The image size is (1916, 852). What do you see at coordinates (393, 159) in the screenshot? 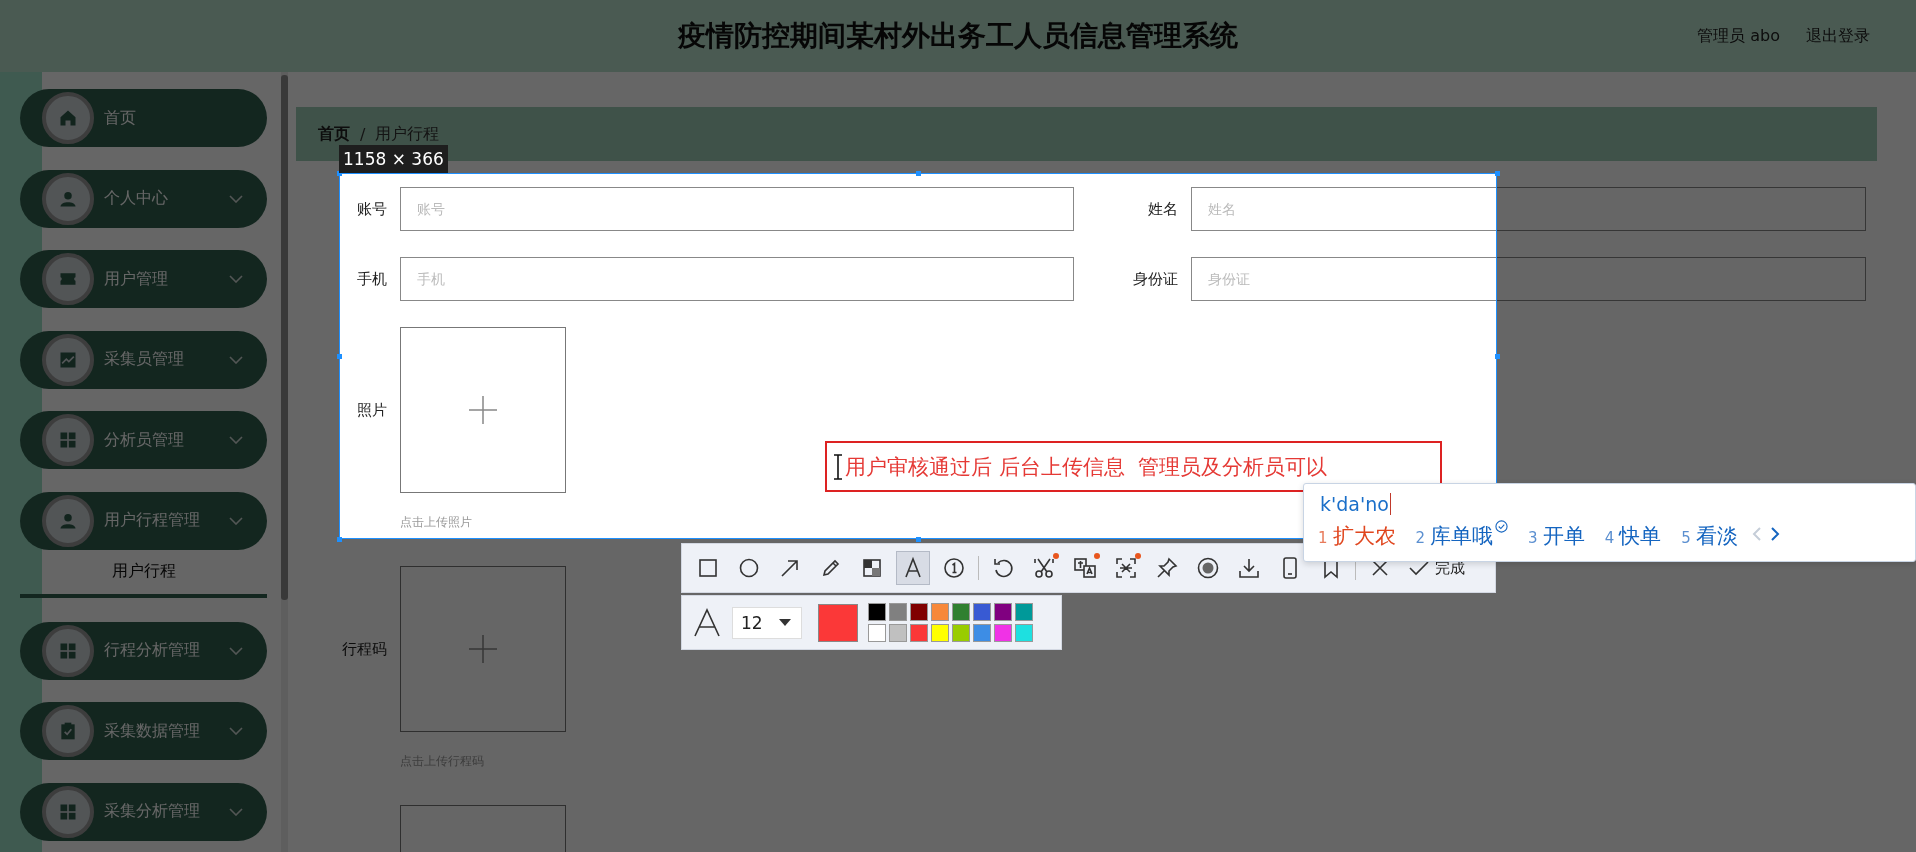
I see `size-label: 1158 × 366` at bounding box center [393, 159].